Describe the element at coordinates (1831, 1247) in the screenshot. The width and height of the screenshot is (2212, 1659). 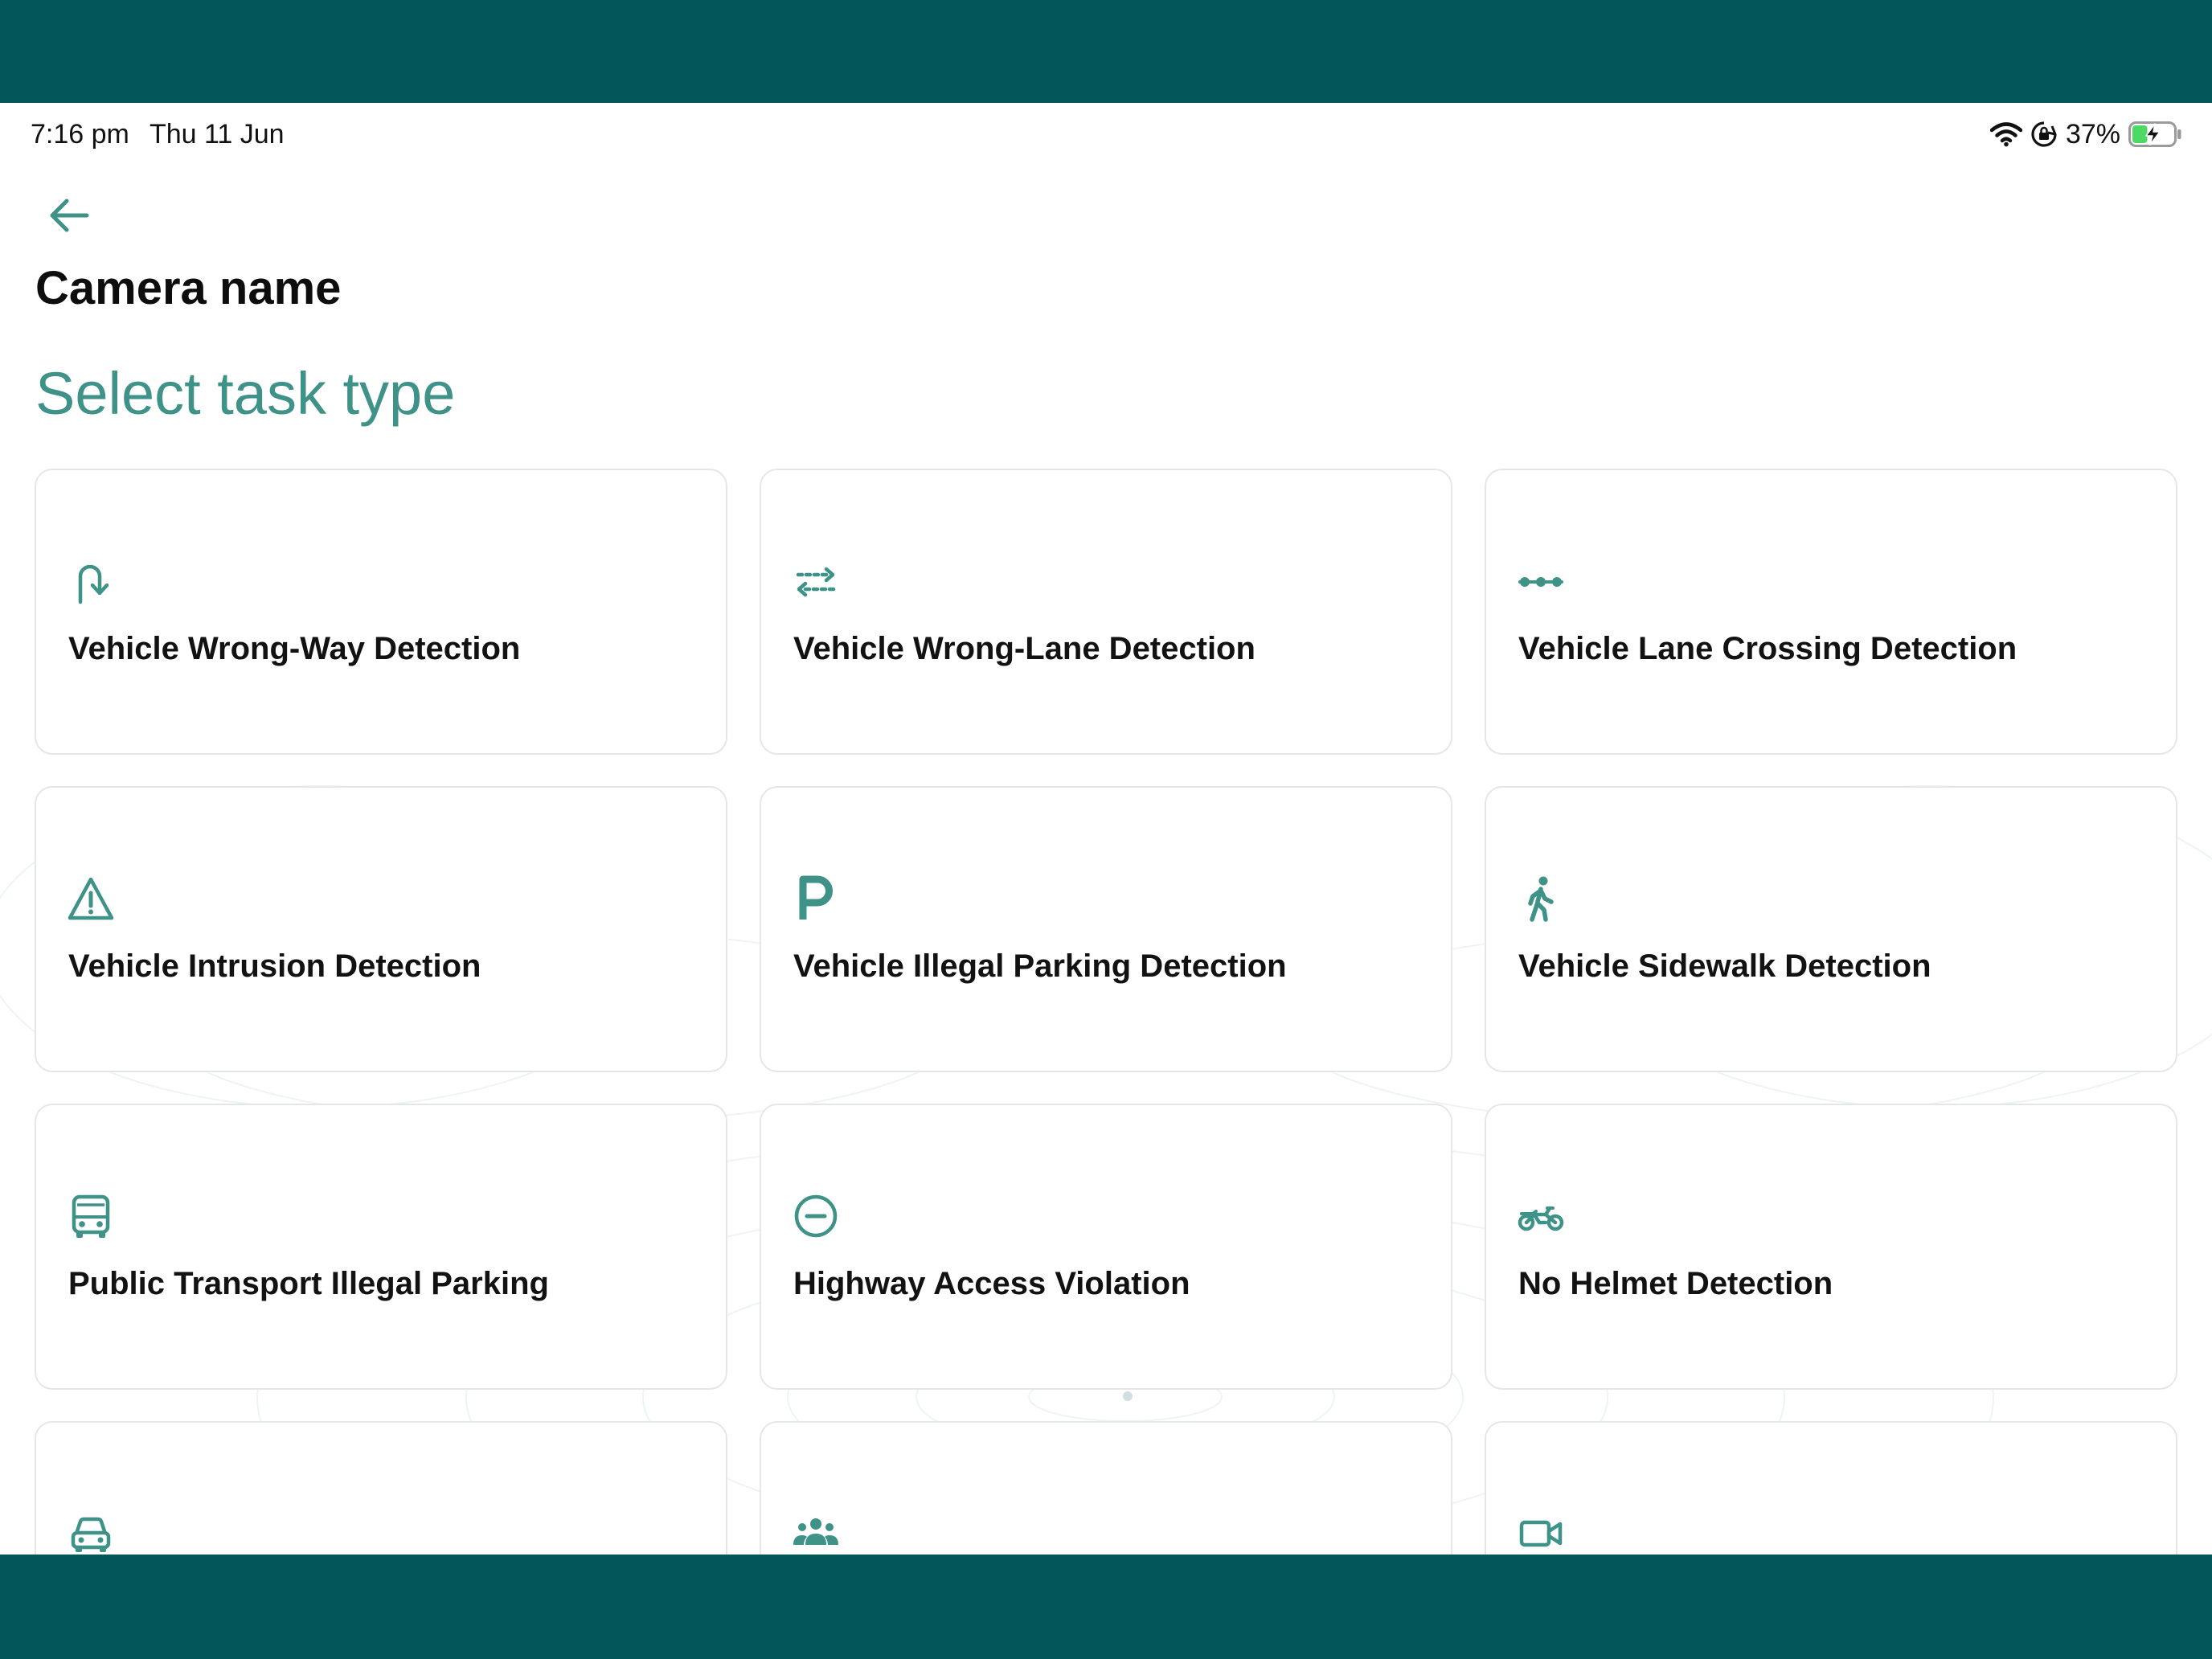
I see `task-card-no-helmet: No Helmet Detection` at that location.